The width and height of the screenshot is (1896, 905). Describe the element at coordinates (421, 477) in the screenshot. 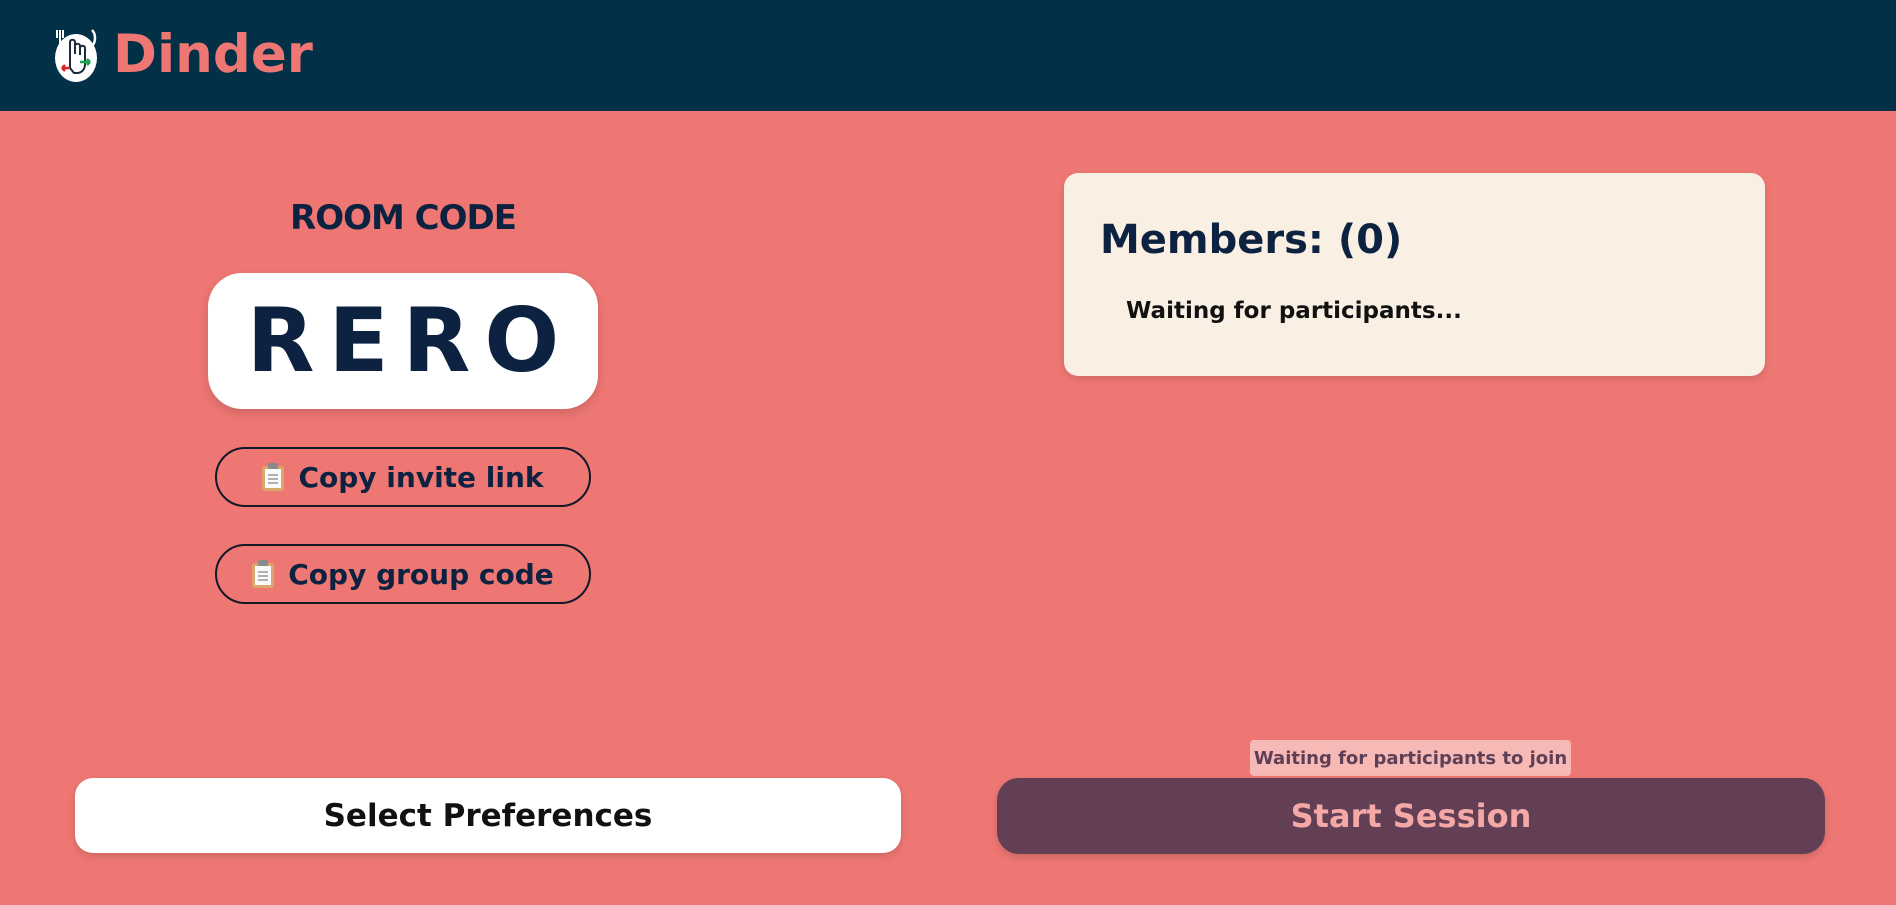

I see `copy-invite-link-label: Copy invite link` at that location.